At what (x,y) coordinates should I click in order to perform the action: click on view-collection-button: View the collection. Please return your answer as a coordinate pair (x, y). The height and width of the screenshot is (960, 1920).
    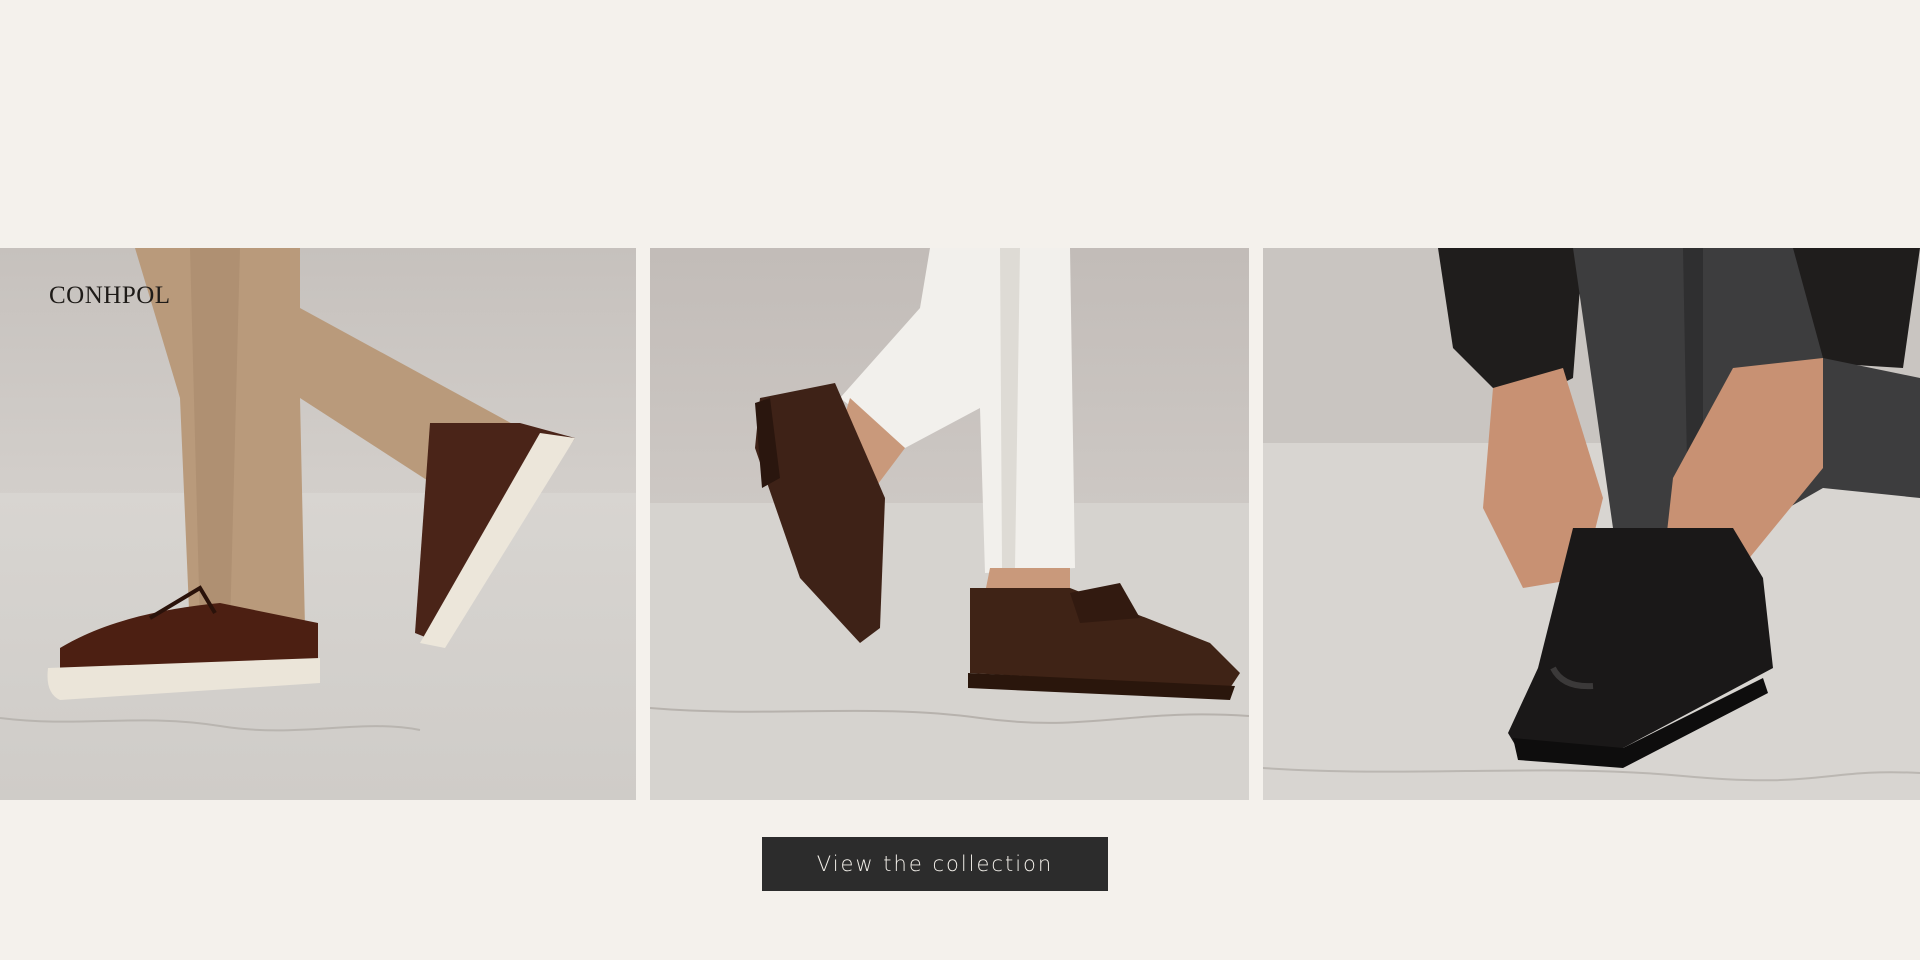
    Looking at the image, I should click on (935, 864).